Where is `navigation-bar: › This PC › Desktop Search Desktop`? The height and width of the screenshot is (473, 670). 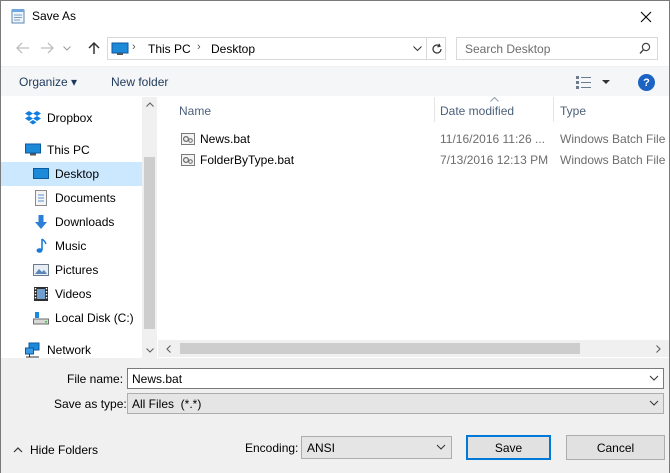
navigation-bar: › This PC › Desktop Search Desktop is located at coordinates (335, 48).